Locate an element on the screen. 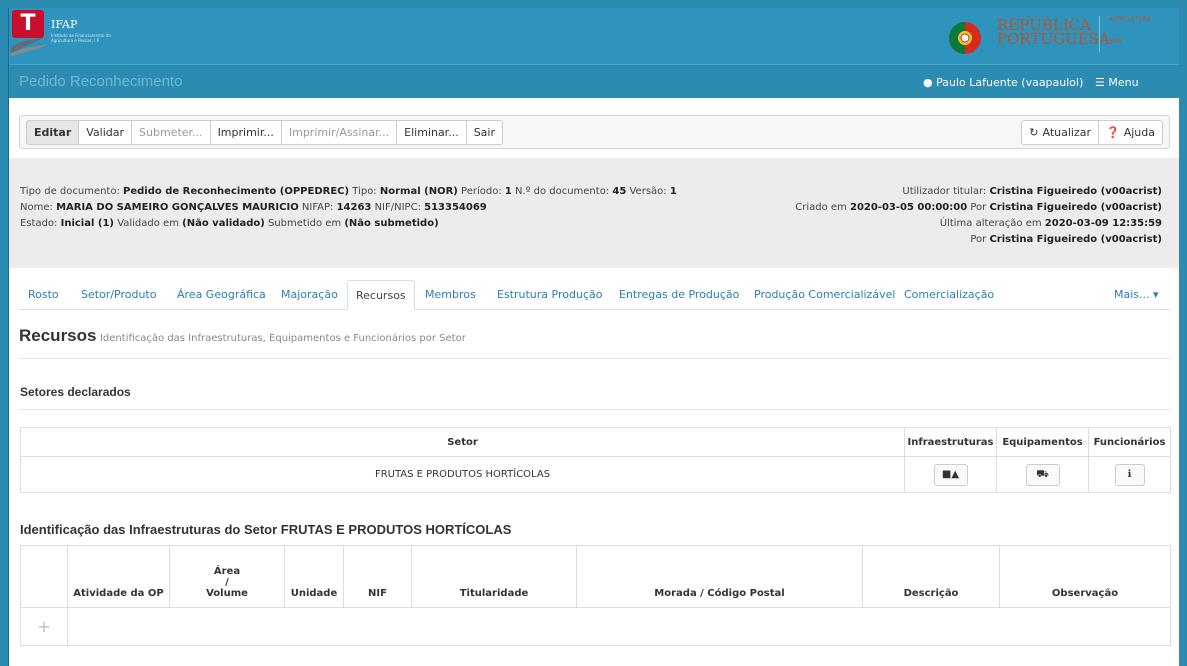  tab-comercializacao: Comercialização is located at coordinates (949, 295).